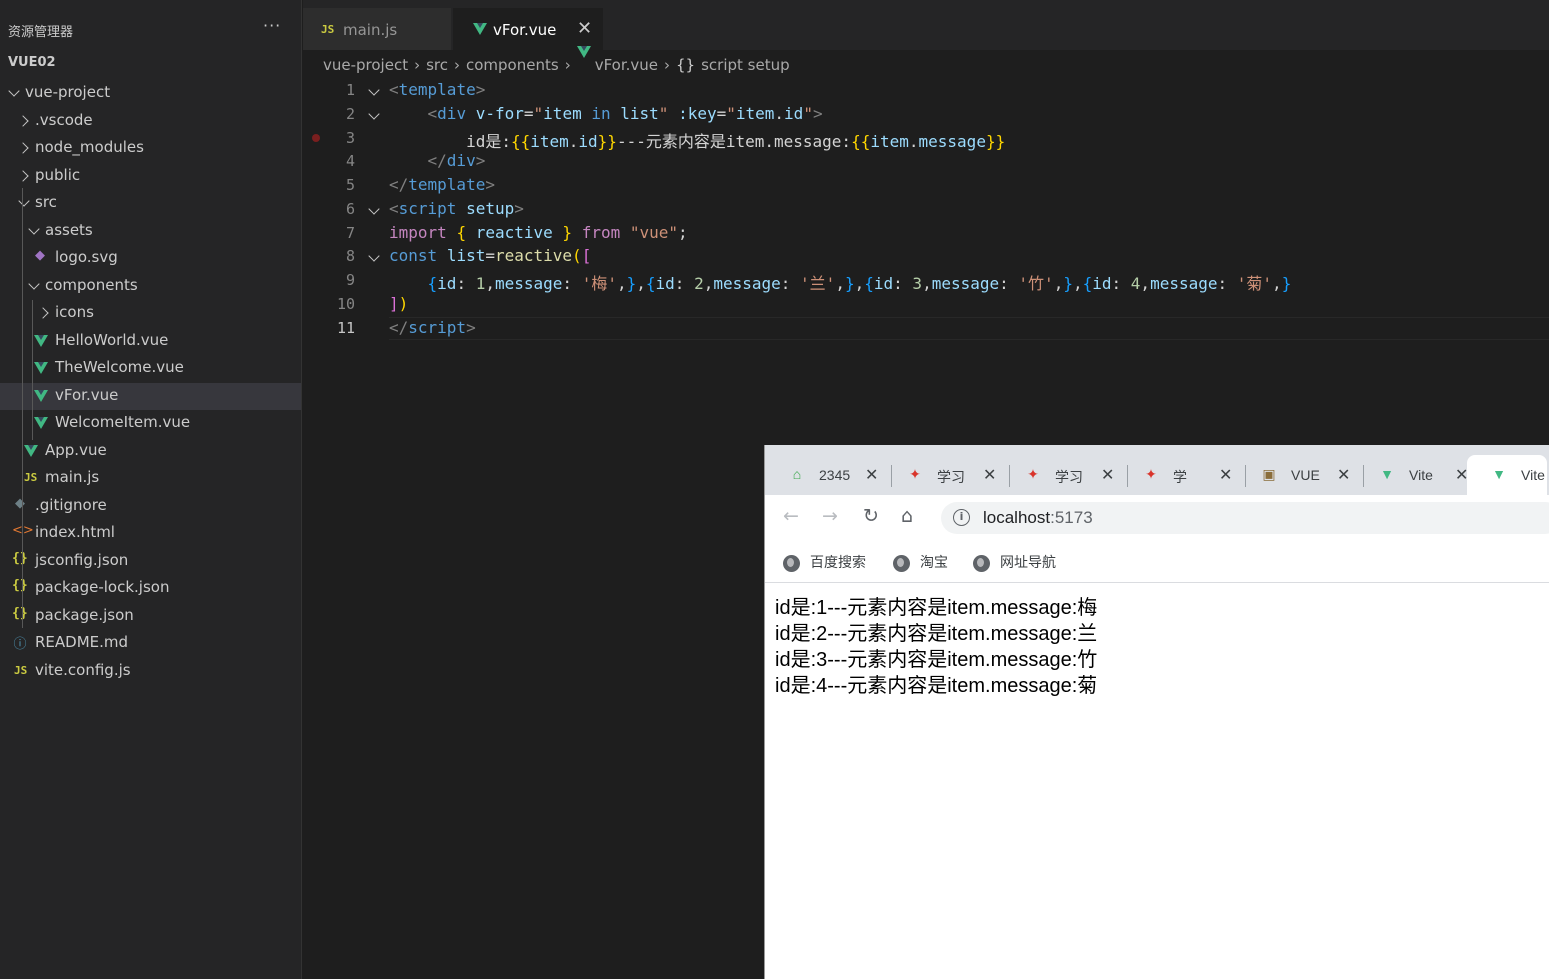  I want to click on breadcrumb-item: script setup, so click(745, 65).